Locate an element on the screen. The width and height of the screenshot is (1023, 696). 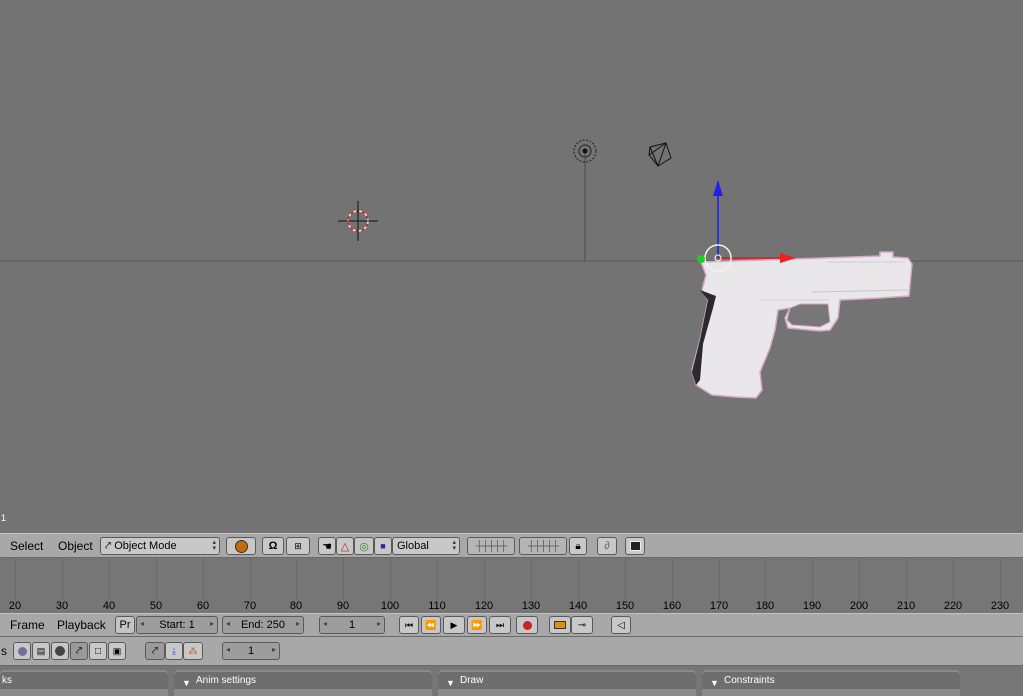
camera-object is located at coordinates (660, 154).